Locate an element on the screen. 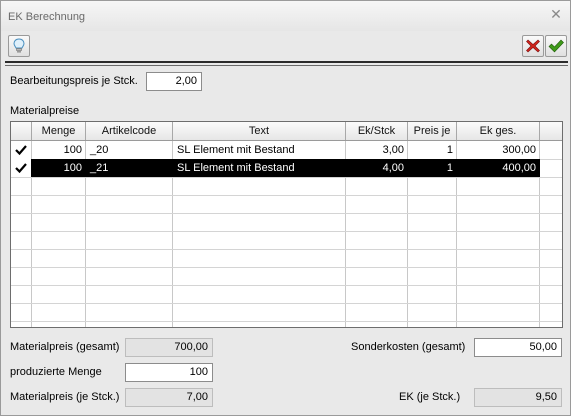 This screenshot has width=571, height=416. window-title: EK Berechnung is located at coordinates (47, 17).